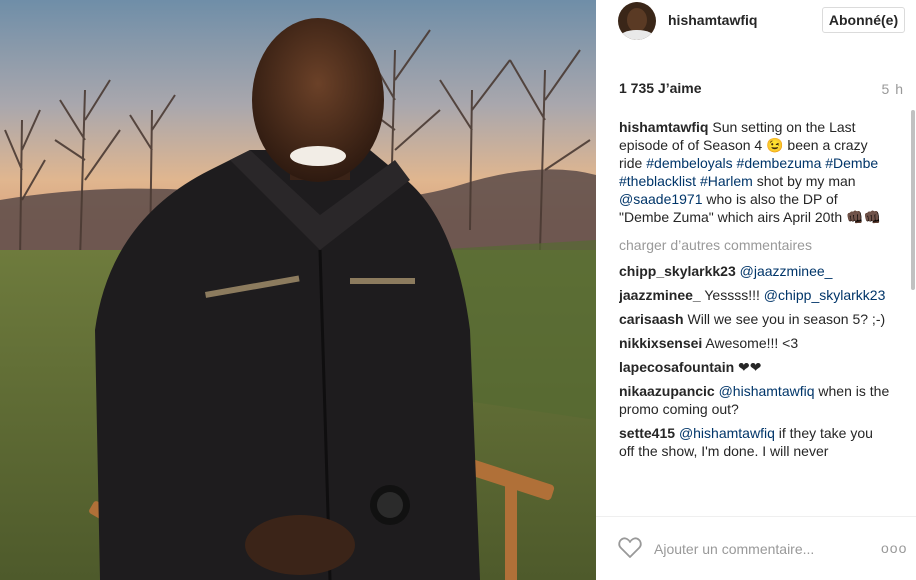 The height and width of the screenshot is (580, 916). What do you see at coordinates (893, 89) in the screenshot?
I see `post-time: 5 h` at bounding box center [893, 89].